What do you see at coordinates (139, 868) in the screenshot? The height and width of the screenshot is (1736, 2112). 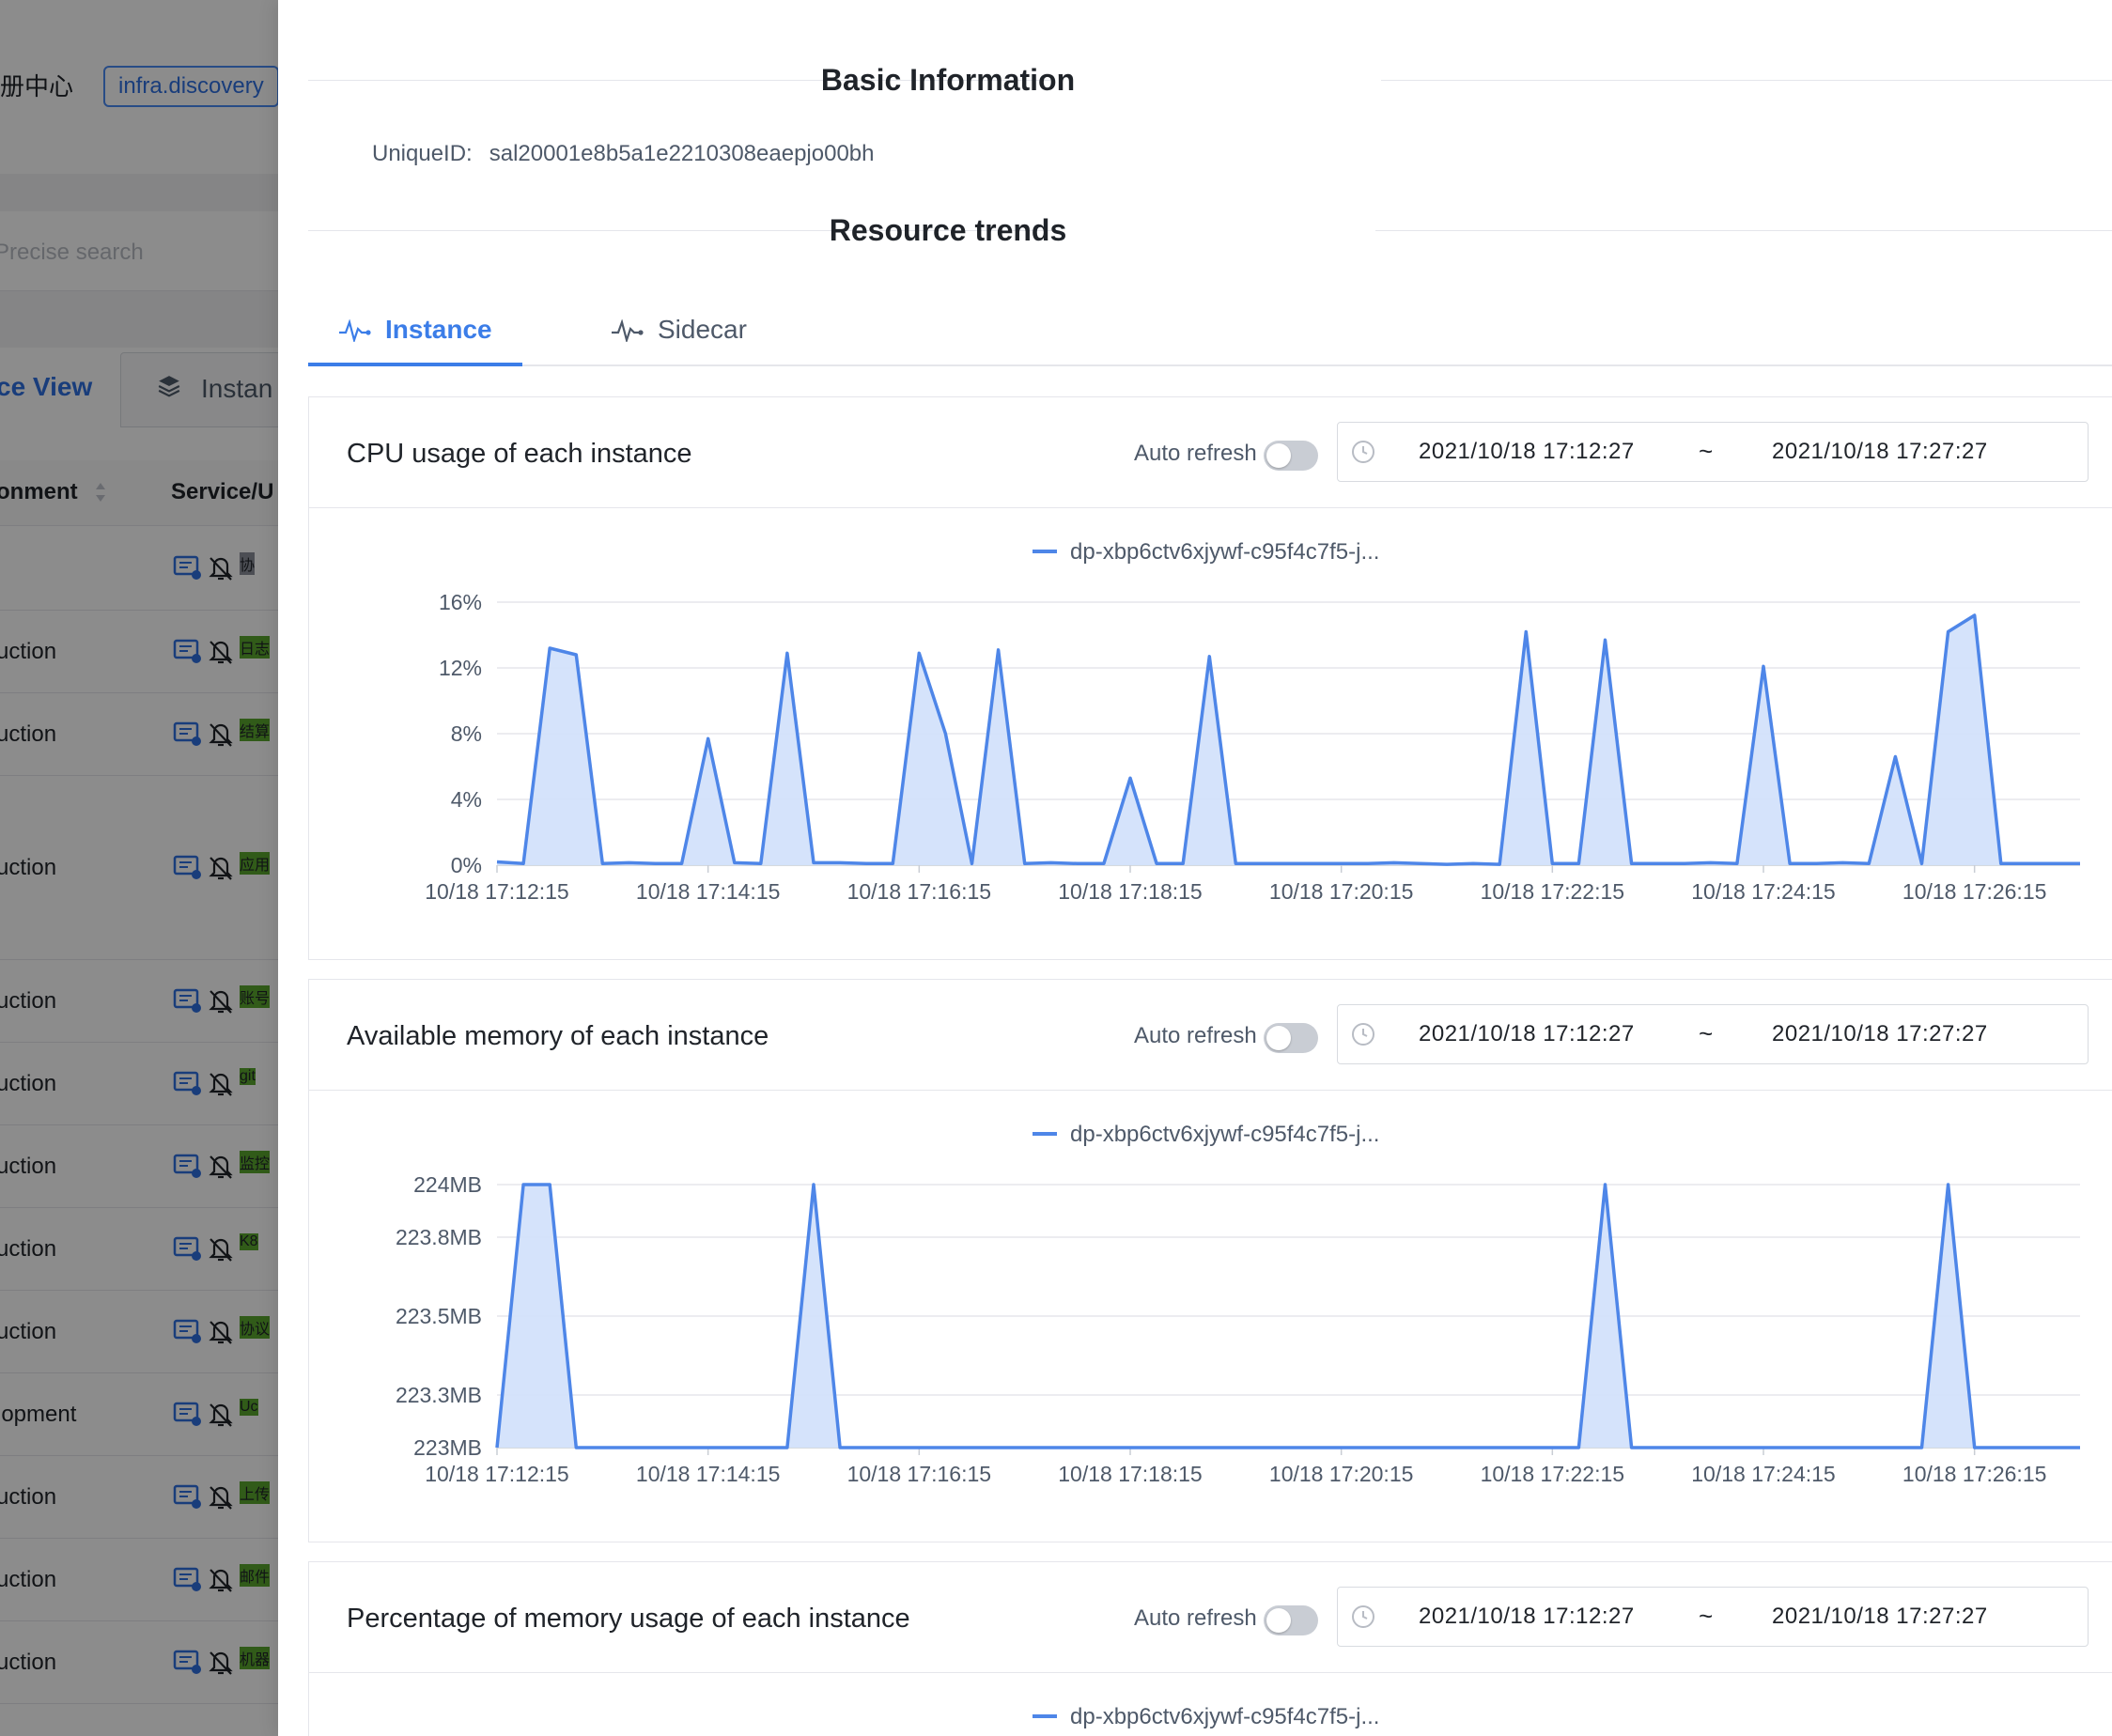 I see `drawer-mask` at bounding box center [139, 868].